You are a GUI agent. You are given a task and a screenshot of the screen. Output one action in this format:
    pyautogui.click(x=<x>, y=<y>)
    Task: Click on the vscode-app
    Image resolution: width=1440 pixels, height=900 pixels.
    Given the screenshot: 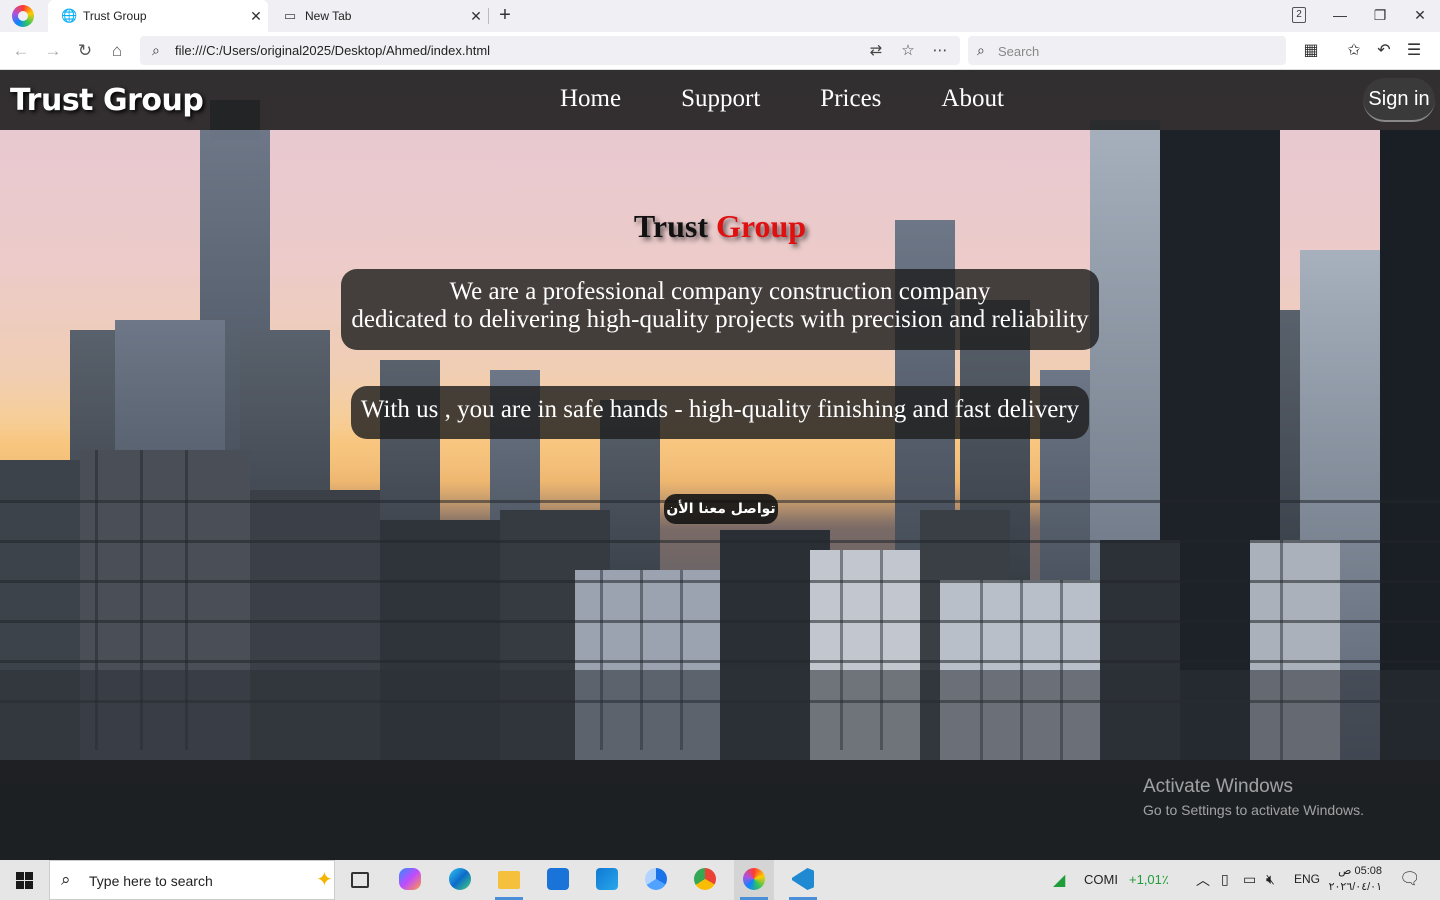 What is the action you would take?
    pyautogui.click(x=803, y=880)
    